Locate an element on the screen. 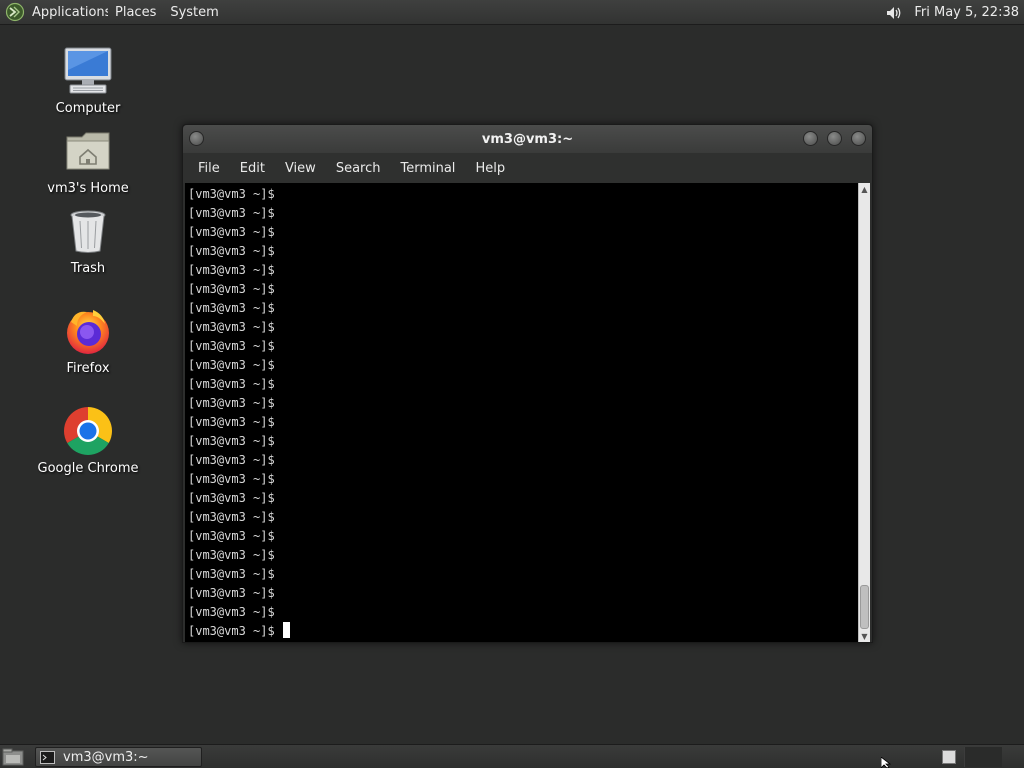 This screenshot has width=1024, height=768. firefox-icon is located at coordinates (88, 331).